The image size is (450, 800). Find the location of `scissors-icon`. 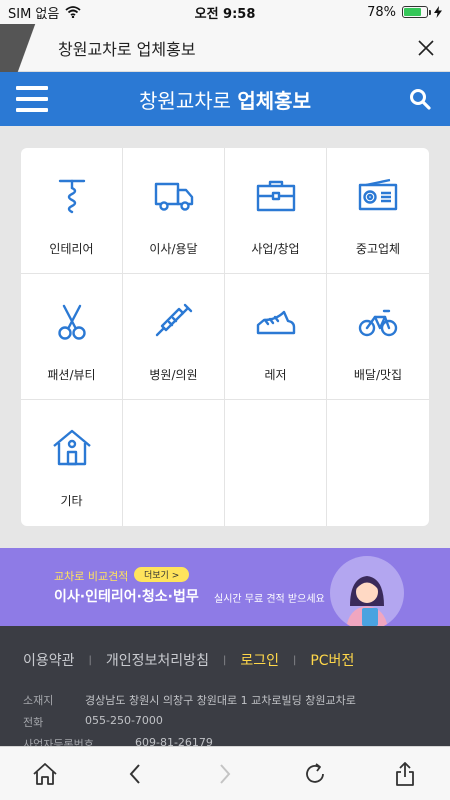

scissors-icon is located at coordinates (71, 322).